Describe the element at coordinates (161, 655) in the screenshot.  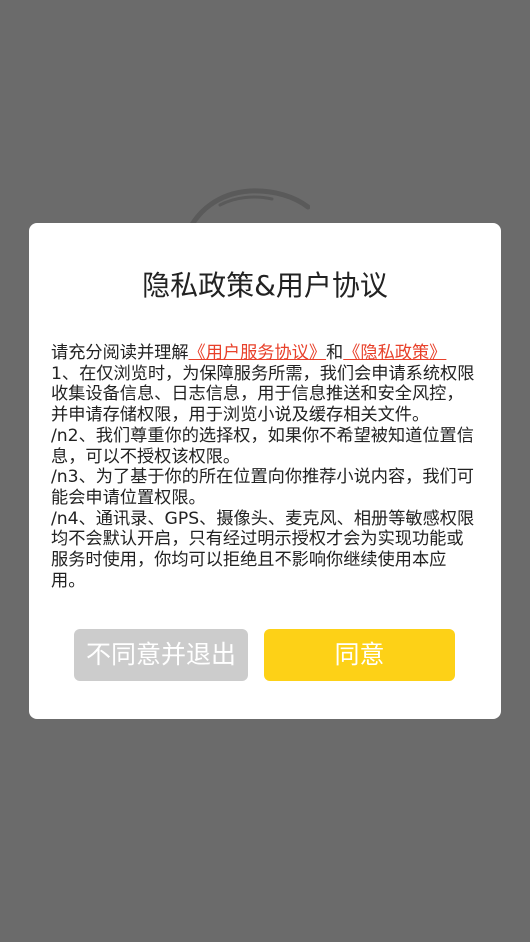
I see `disagree-exit-button: 不同意并退出` at that location.